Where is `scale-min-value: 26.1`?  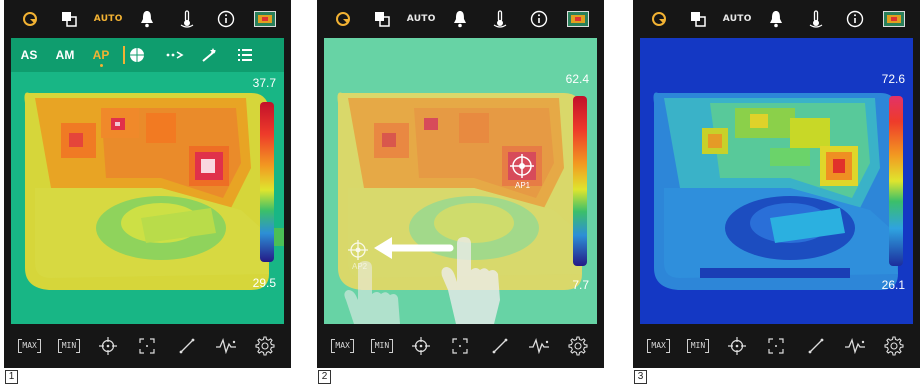 scale-min-value: 26.1 is located at coordinates (893, 285).